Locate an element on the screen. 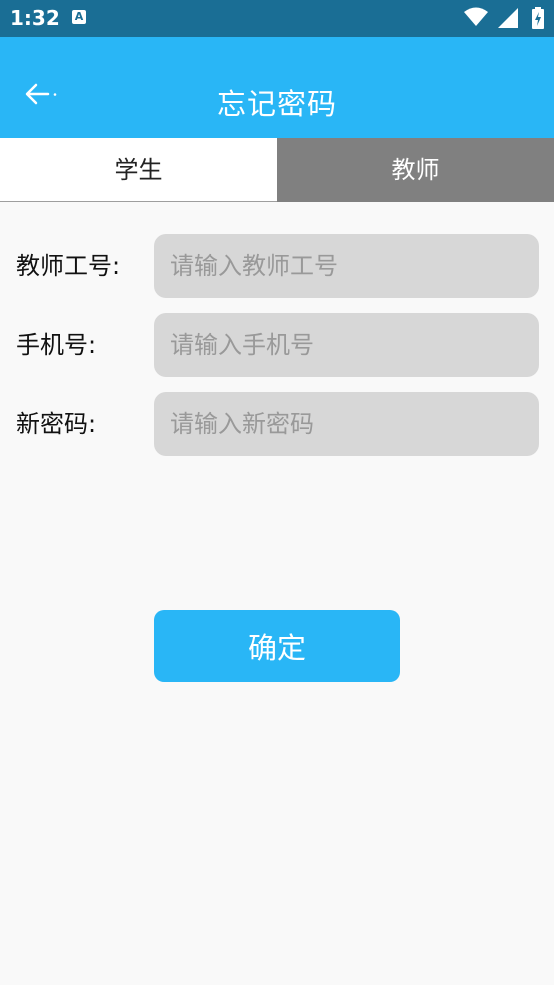 This screenshot has height=985, width=554. status-time: 1:32 is located at coordinates (35, 18).